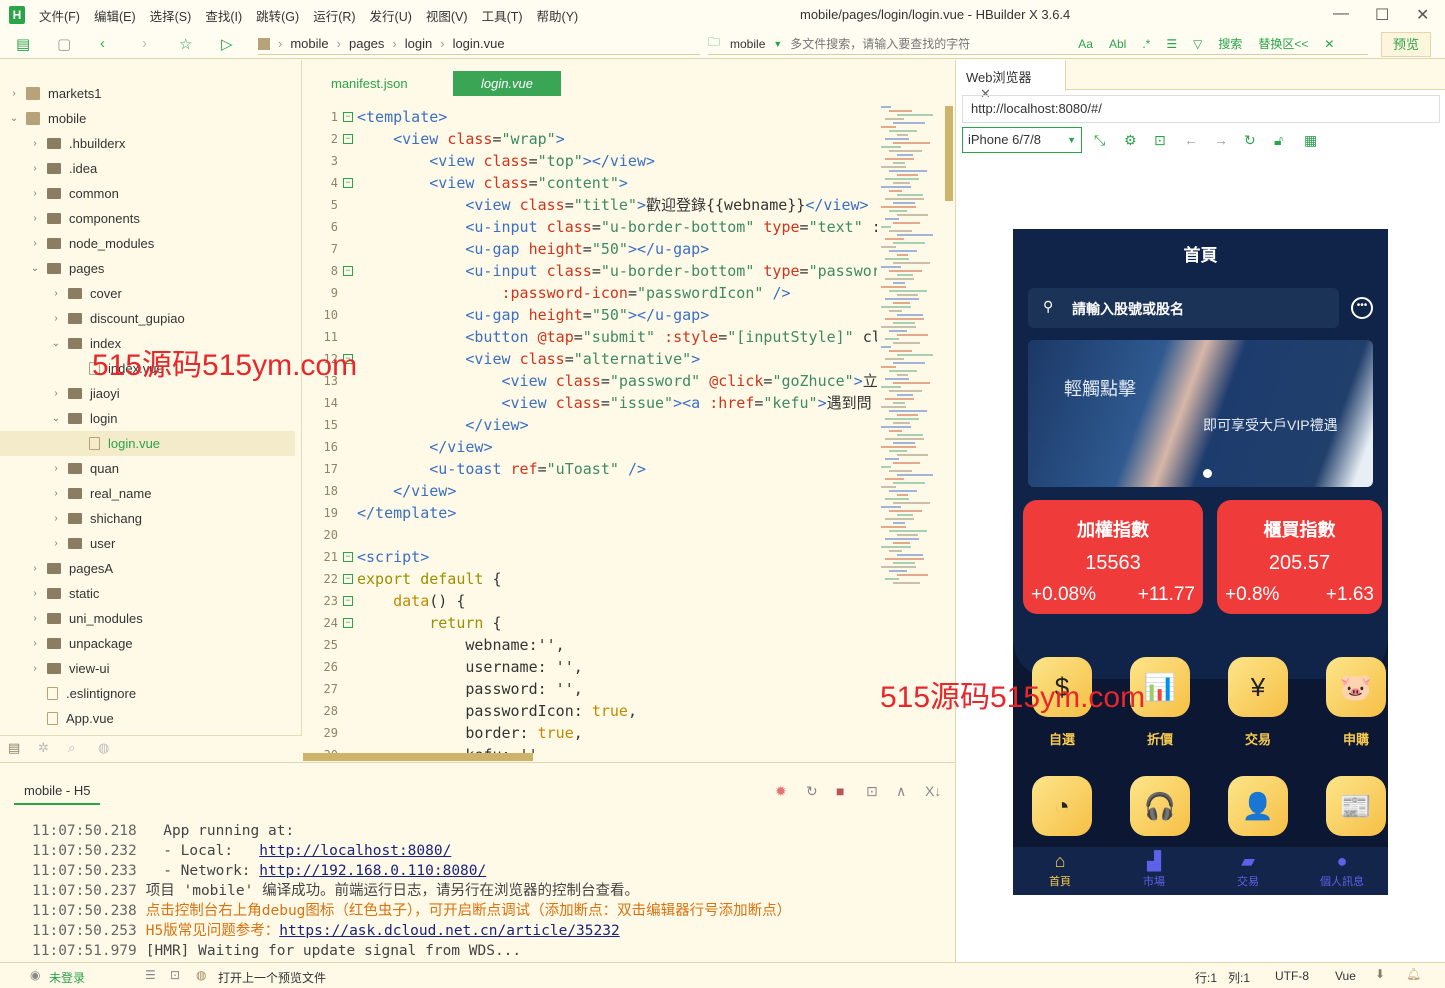  Describe the element at coordinates (1356, 702) in the screenshot. I see `shortcut-item: 🐷 申購` at that location.